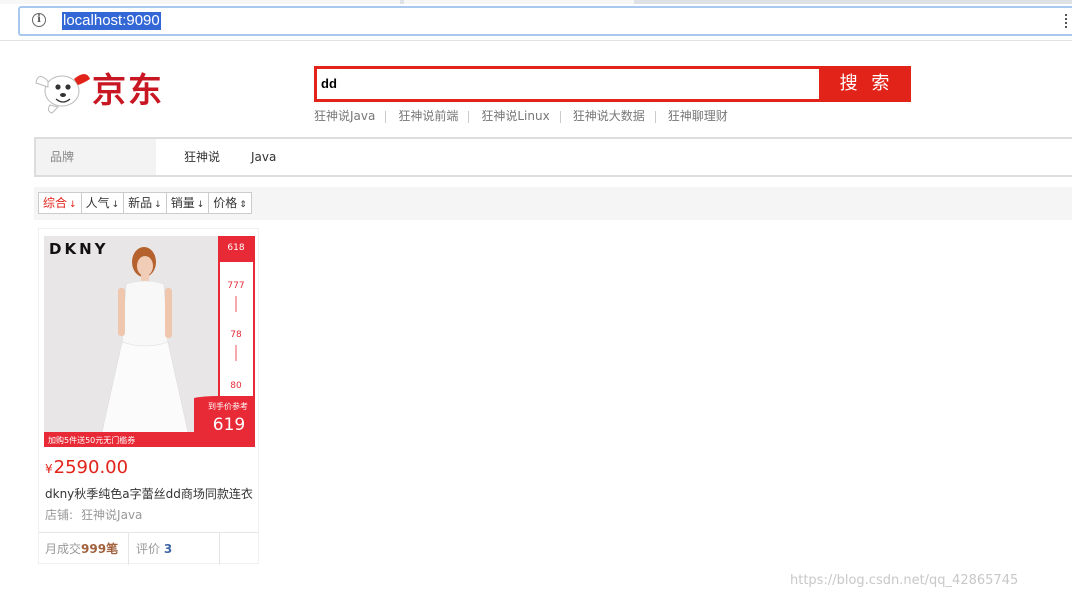  I want to click on search-box, so click(568, 84).